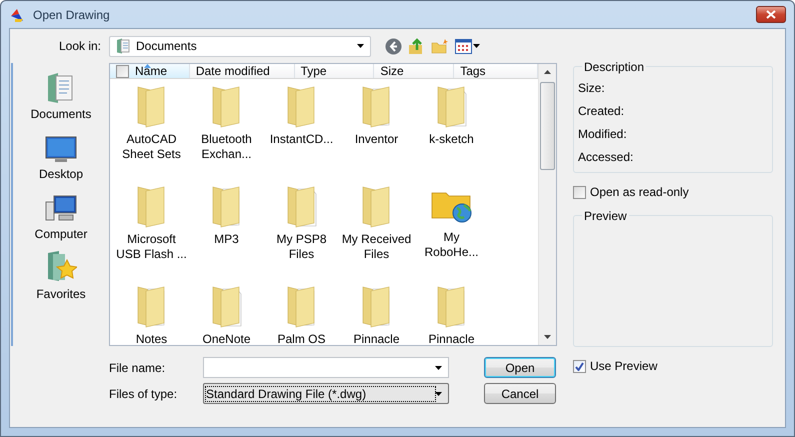 The width and height of the screenshot is (795, 437). I want to click on folder-item: My Received Files, so click(376, 232).